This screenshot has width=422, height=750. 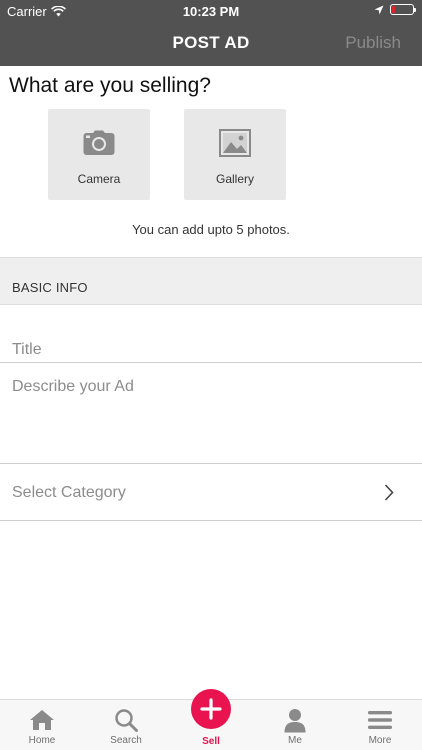 I want to click on description-placeholder: Describe your Ad, so click(x=73, y=386).